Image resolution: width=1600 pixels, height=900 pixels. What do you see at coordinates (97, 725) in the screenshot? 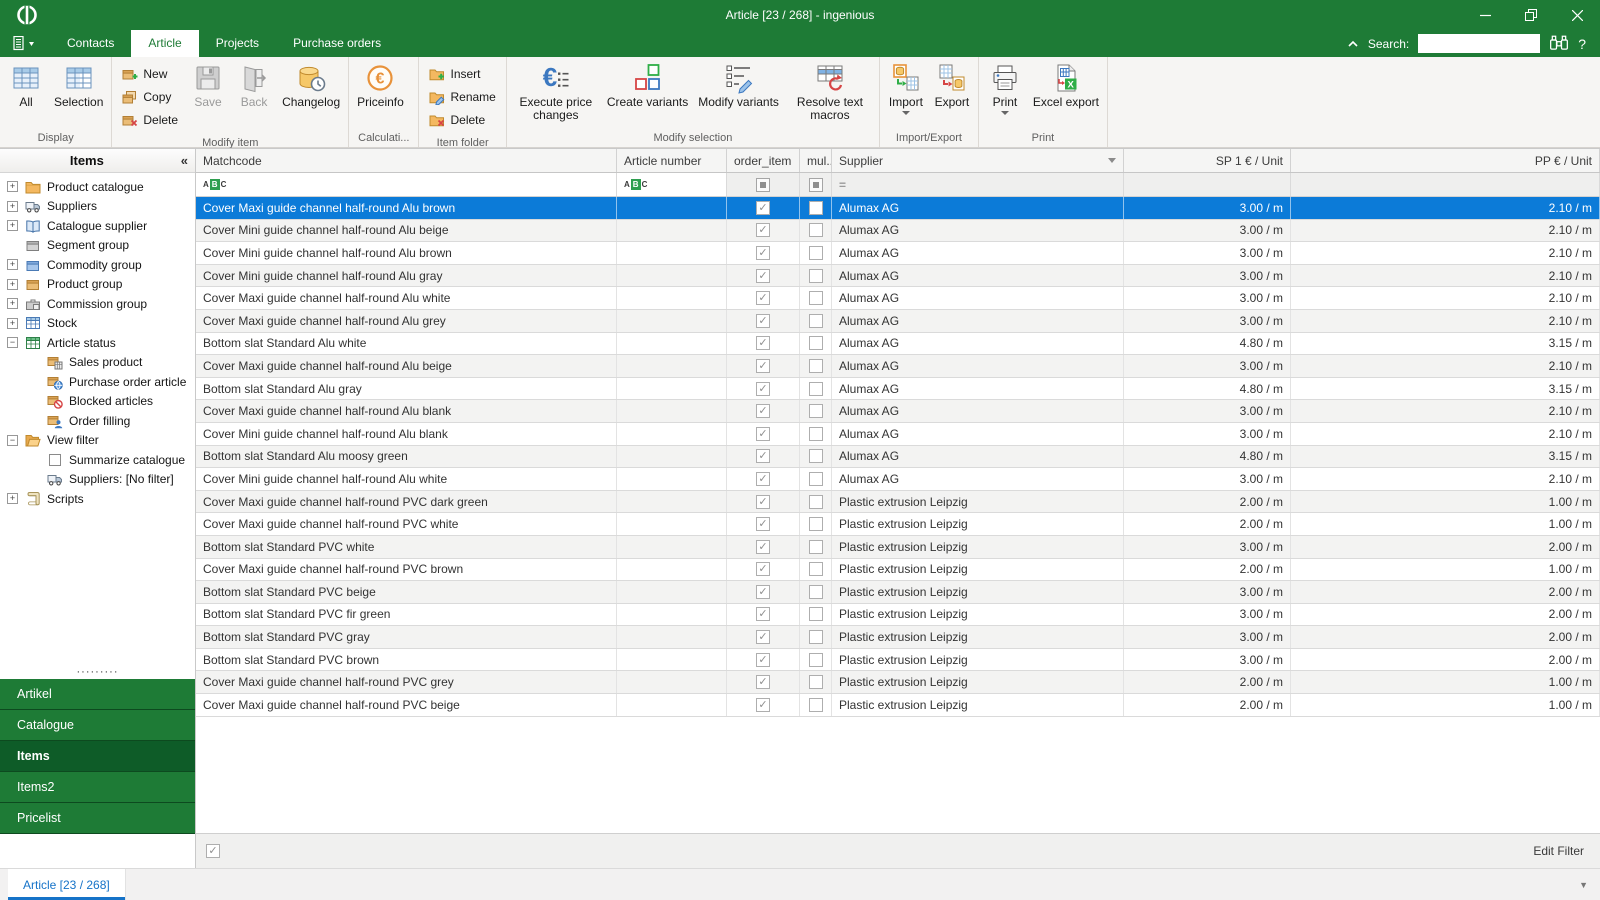
I see `nav-button-catalogue: Catalogue` at bounding box center [97, 725].